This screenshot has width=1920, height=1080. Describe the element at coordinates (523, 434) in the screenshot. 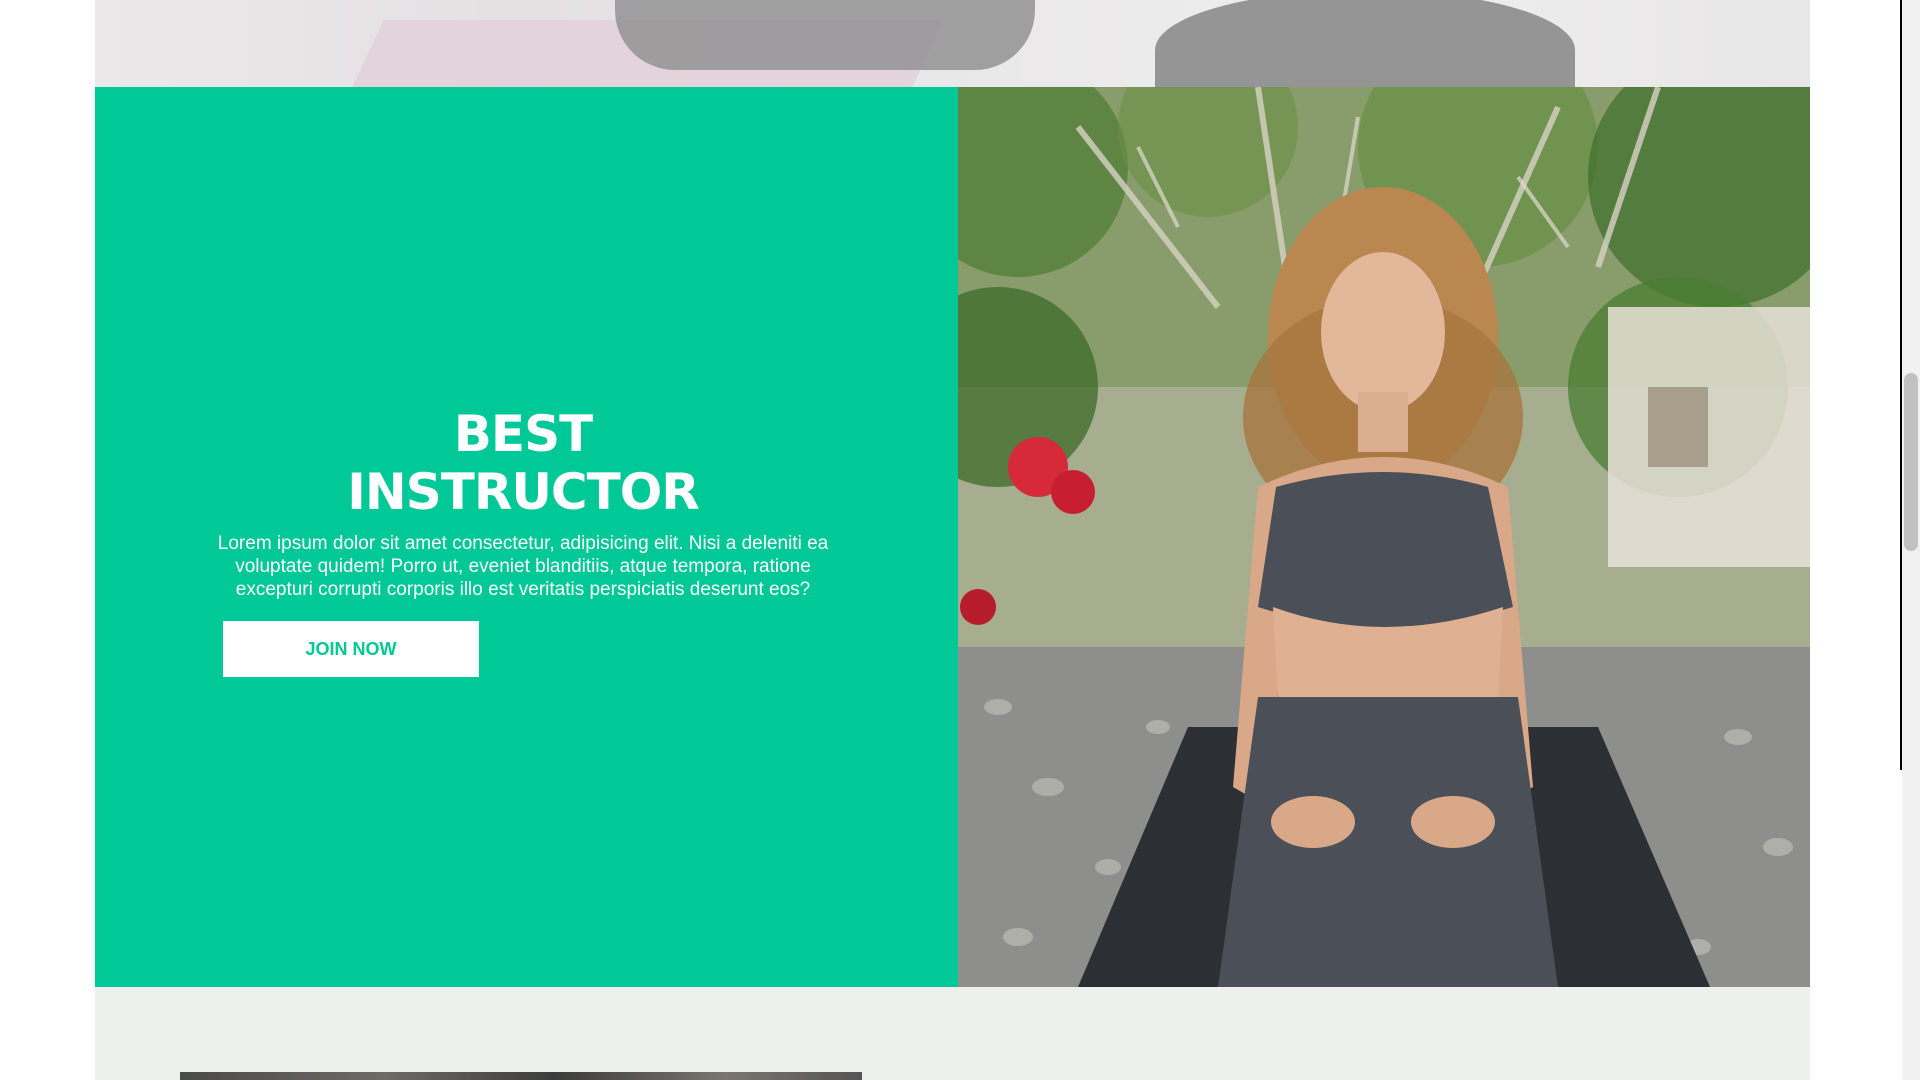

I see `title-line-1: BEST` at that location.